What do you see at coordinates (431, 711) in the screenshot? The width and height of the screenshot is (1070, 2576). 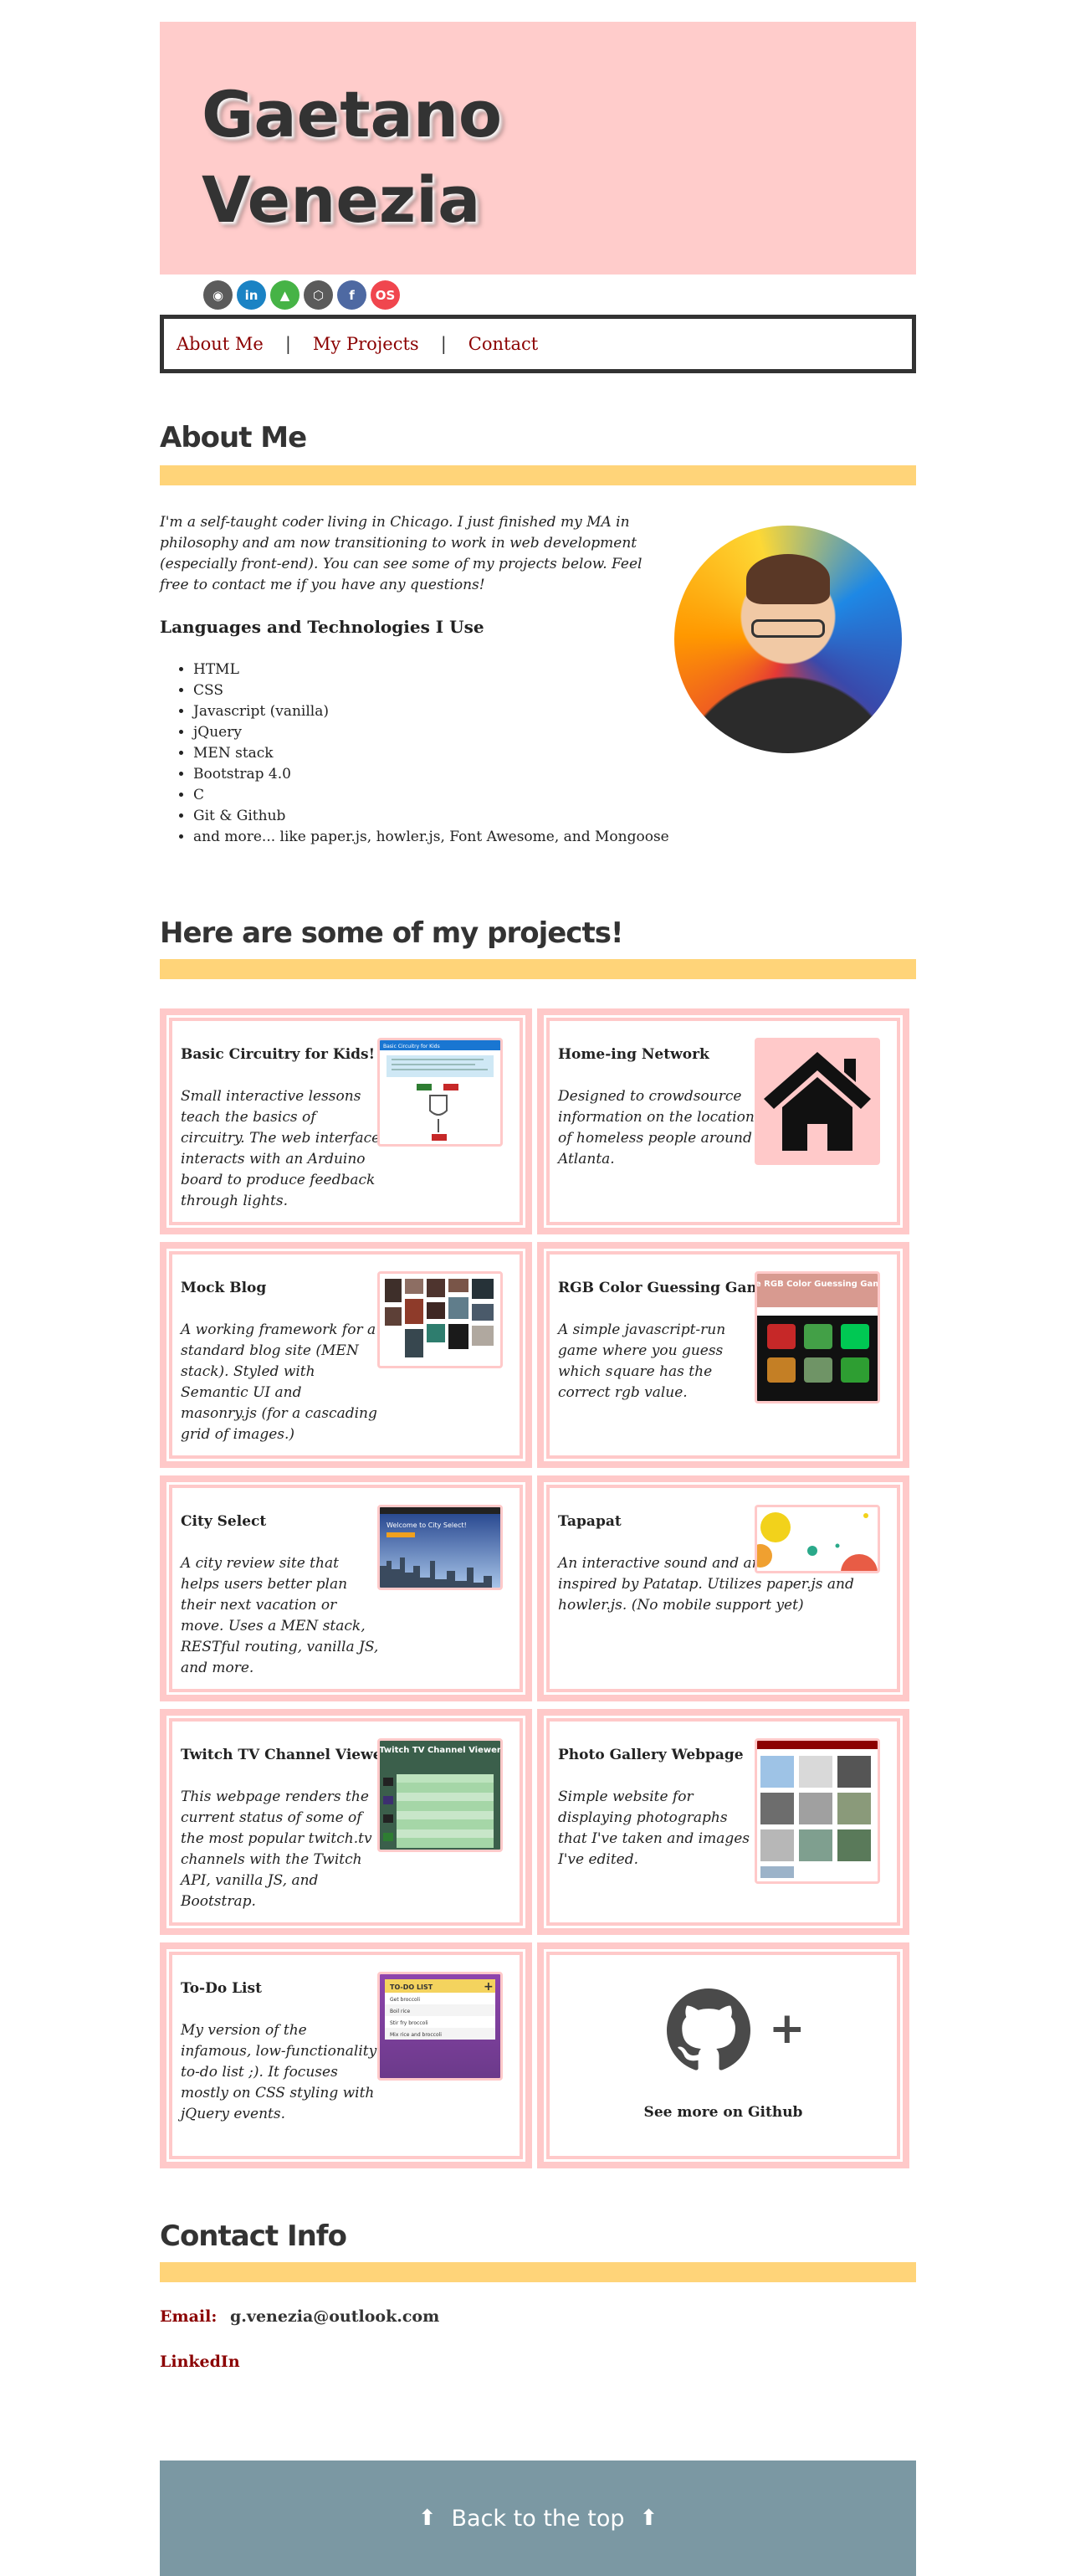 I see `language-item: Javascript (vanilla)` at bounding box center [431, 711].